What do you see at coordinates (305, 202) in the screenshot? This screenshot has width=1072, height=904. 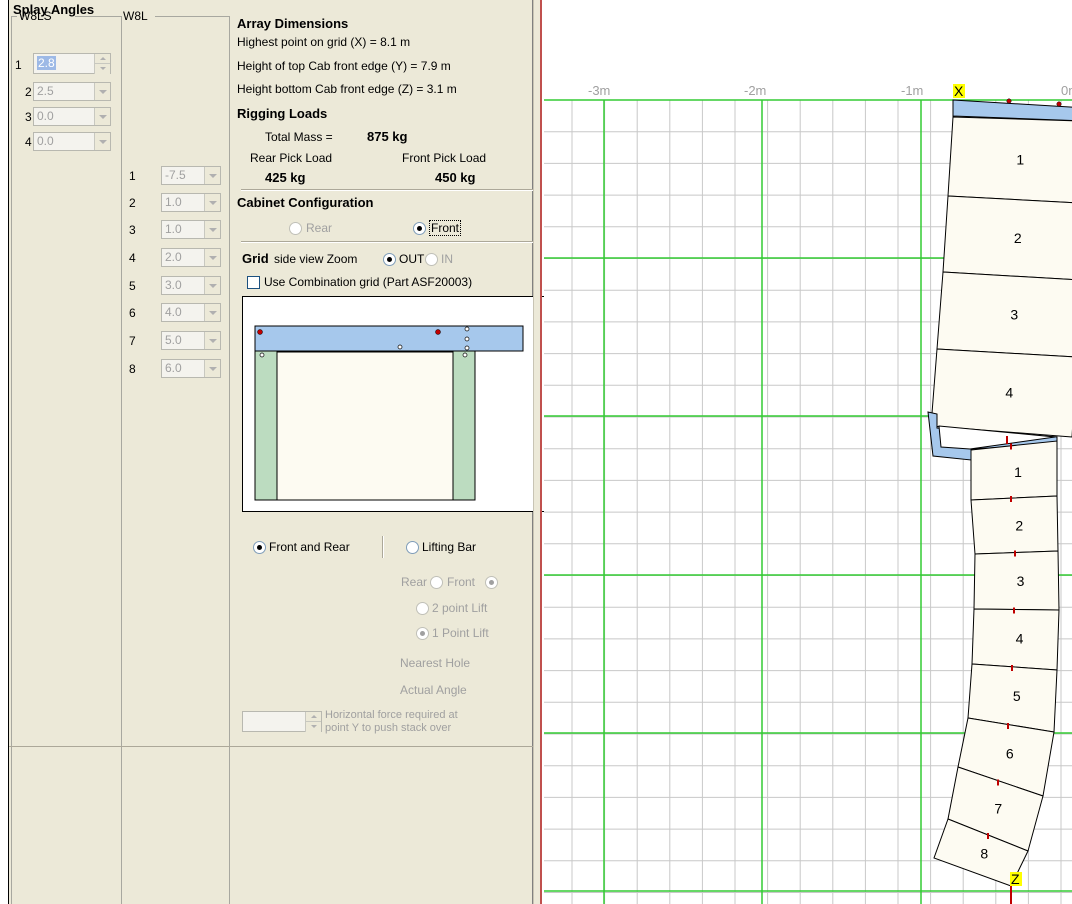 I see `cabinet-config-title: Cabinet Configuration` at bounding box center [305, 202].